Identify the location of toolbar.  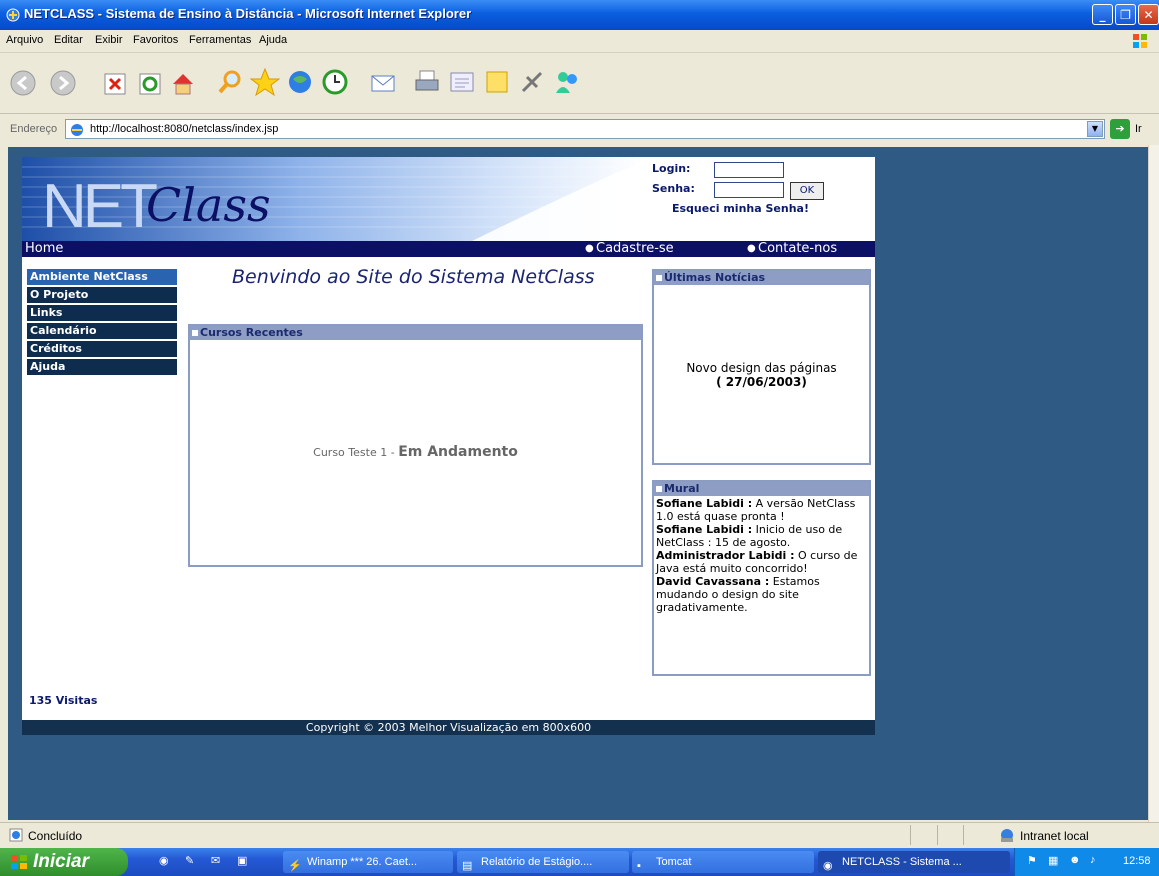
(579, 83).